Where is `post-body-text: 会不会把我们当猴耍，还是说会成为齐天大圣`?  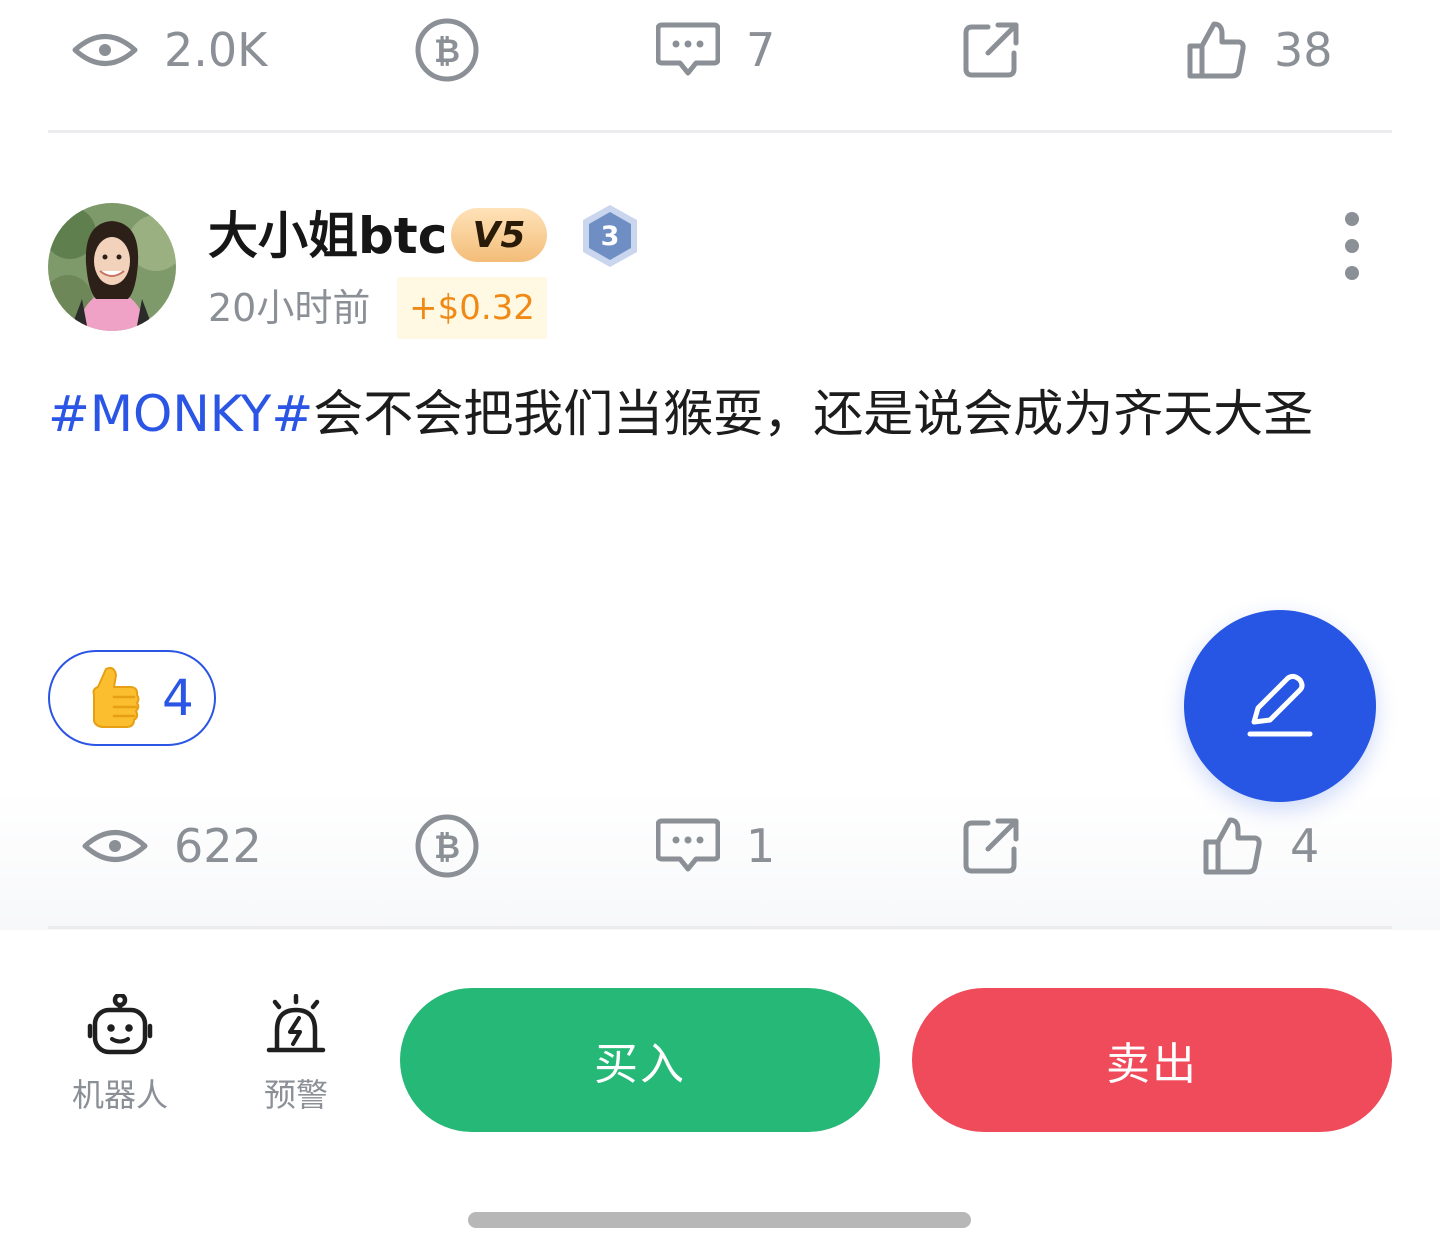
post-body-text: 会不会把我们当猴耍，还是说会成为齐天大圣 is located at coordinates (813, 414).